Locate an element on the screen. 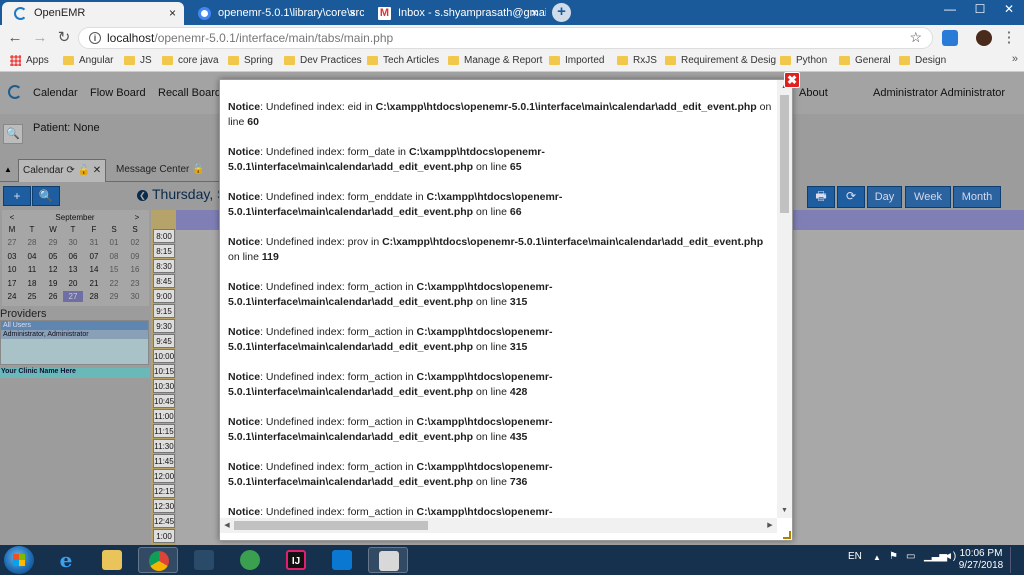 The width and height of the screenshot is (1024, 575). menu-flow-board: Flow Board is located at coordinates (118, 93).